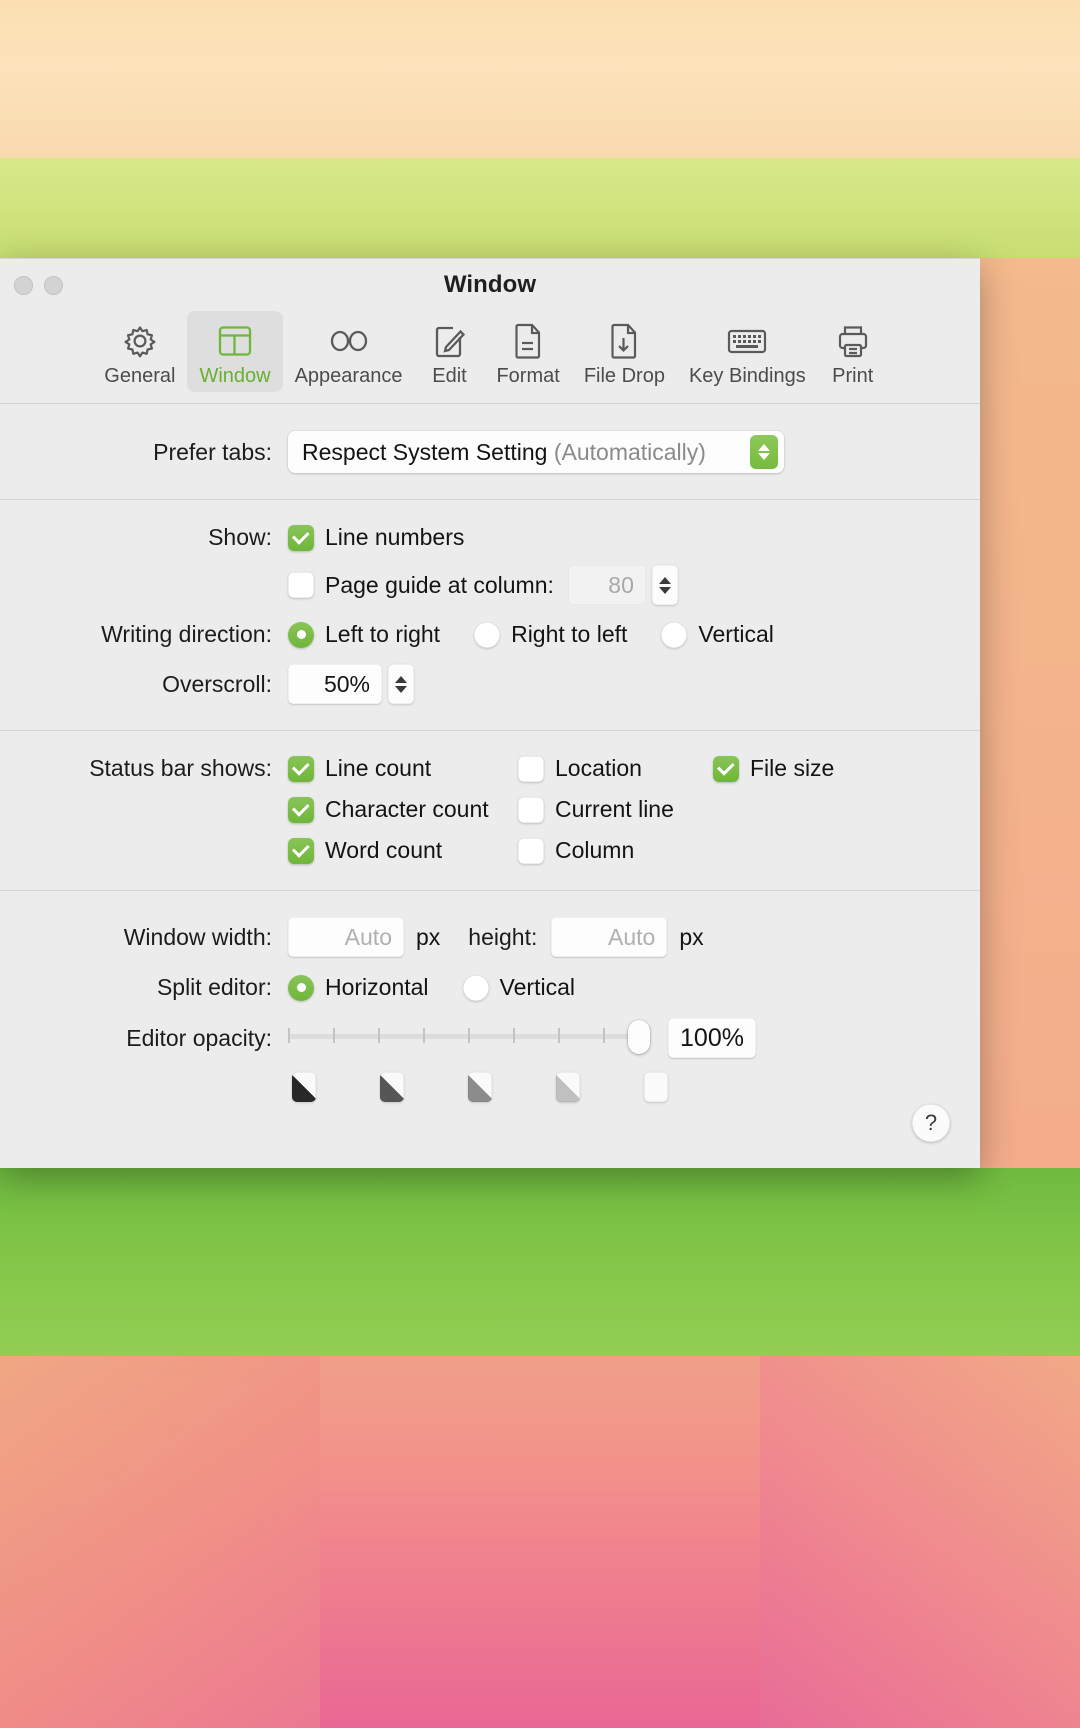  I want to click on slider-thumb, so click(639, 1037).